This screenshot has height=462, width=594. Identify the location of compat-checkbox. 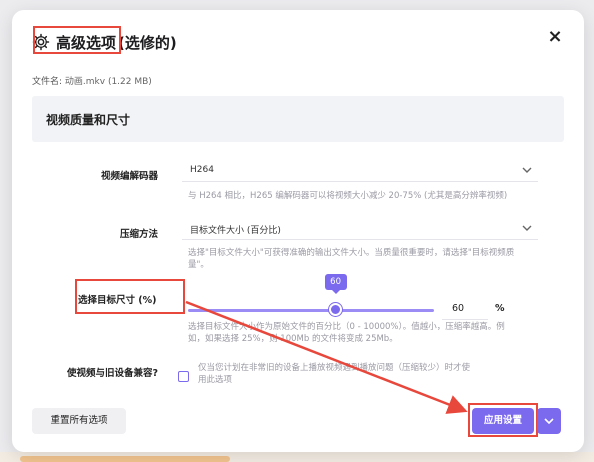
(183, 376).